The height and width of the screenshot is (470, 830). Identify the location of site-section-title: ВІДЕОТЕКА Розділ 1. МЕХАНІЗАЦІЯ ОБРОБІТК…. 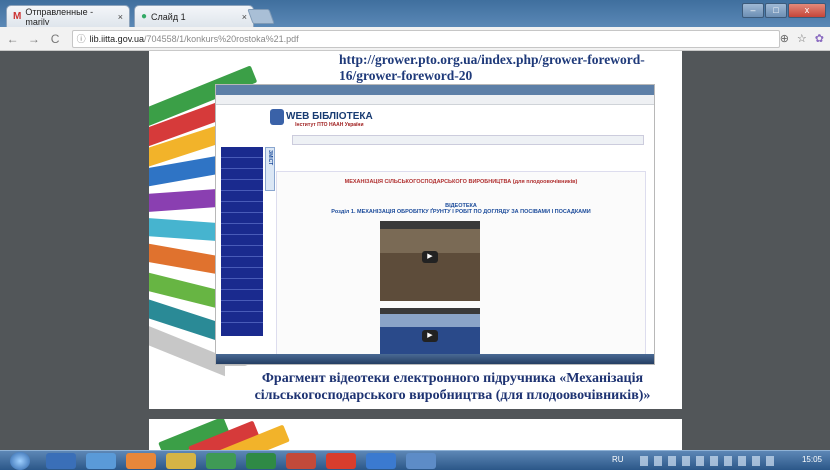
(461, 209).